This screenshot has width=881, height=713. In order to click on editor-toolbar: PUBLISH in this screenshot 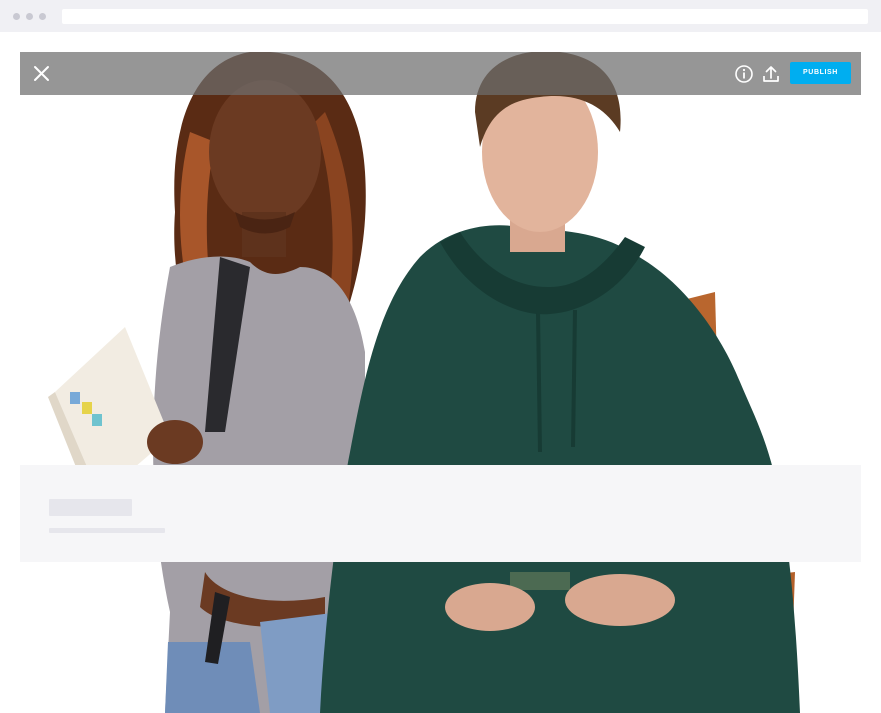, I will do `click(440, 73)`.